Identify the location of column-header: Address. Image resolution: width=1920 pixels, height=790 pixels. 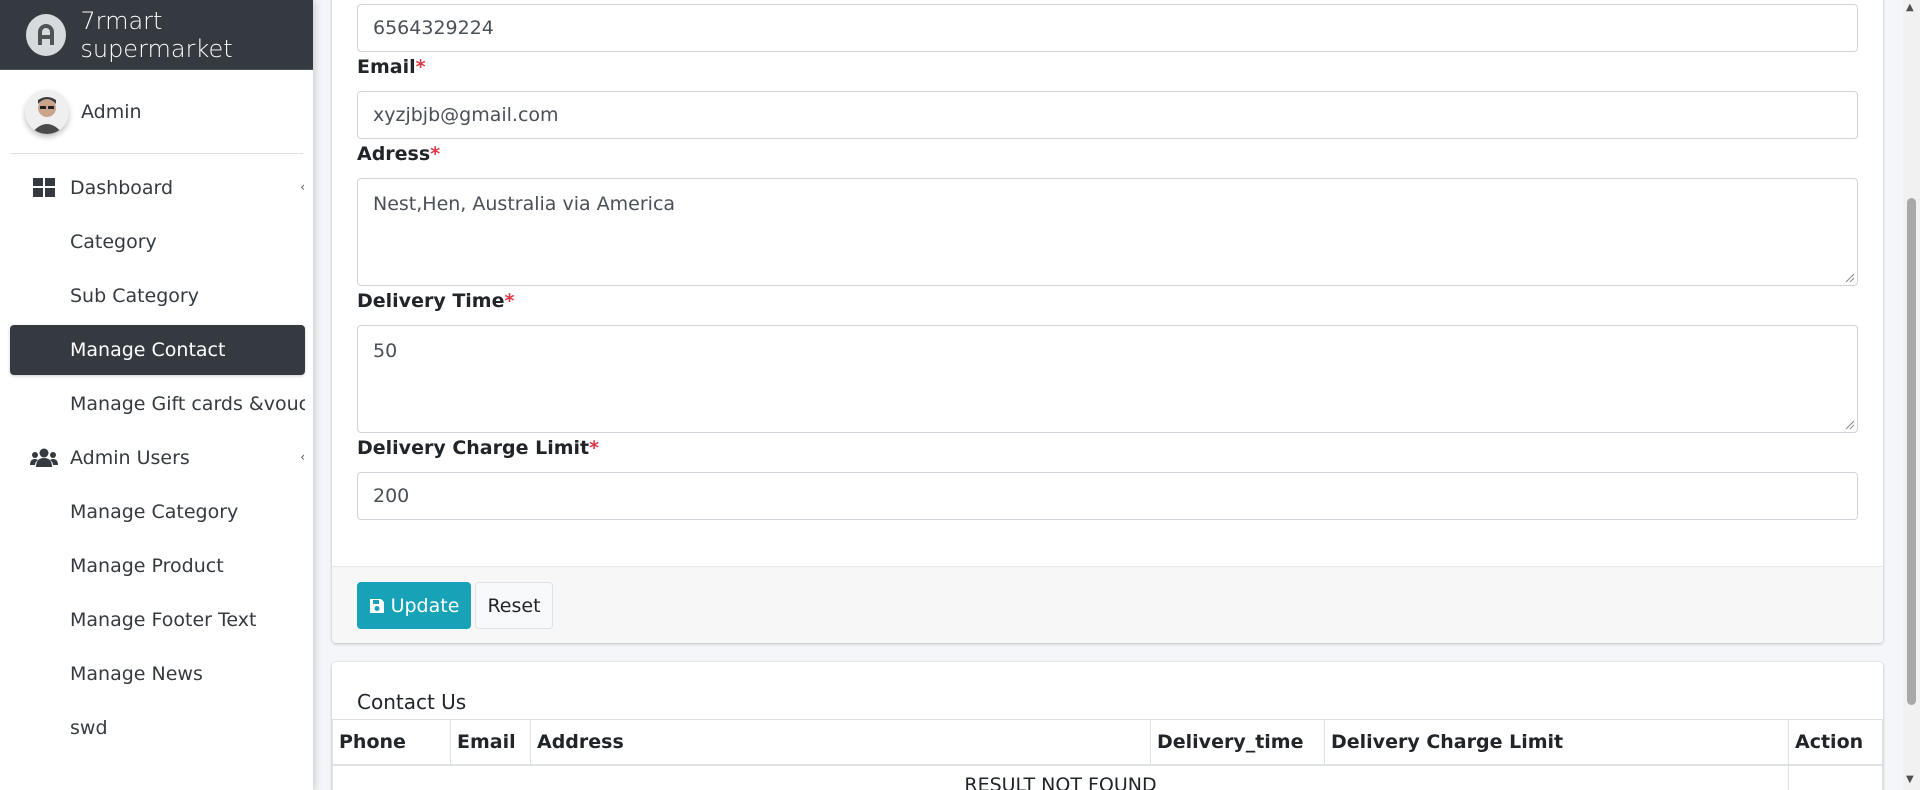
(840, 742).